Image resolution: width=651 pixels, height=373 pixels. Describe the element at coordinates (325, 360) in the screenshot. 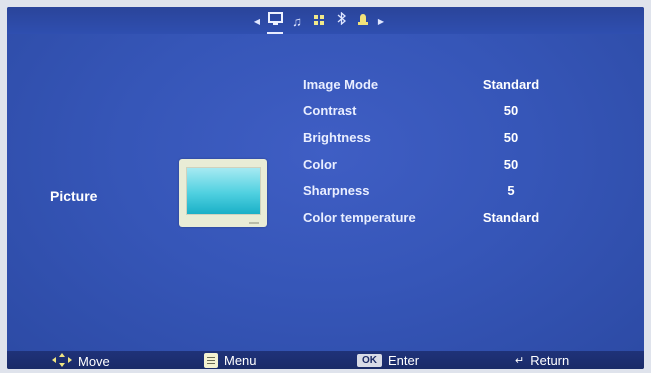

I see `key-hint-bar: Move Menu OK Enter ↵ Return` at that location.